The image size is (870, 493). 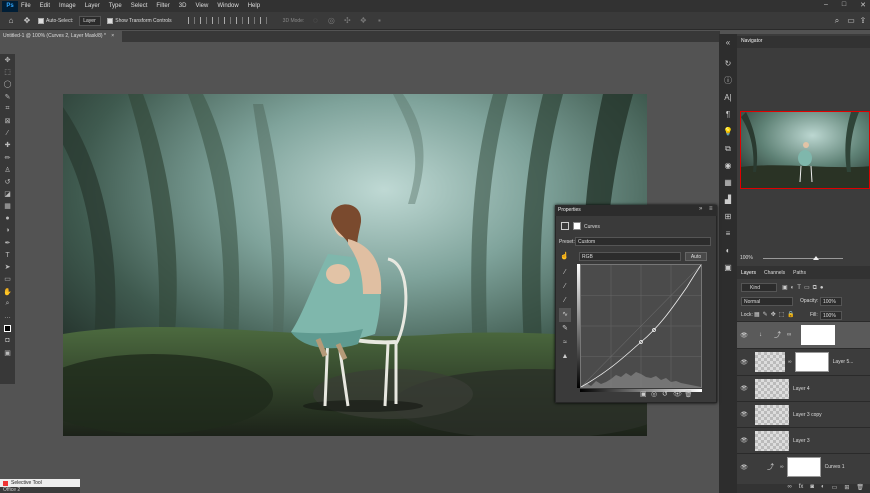 I want to click on lasso-tool-icon: ◯, so click(x=7, y=84).